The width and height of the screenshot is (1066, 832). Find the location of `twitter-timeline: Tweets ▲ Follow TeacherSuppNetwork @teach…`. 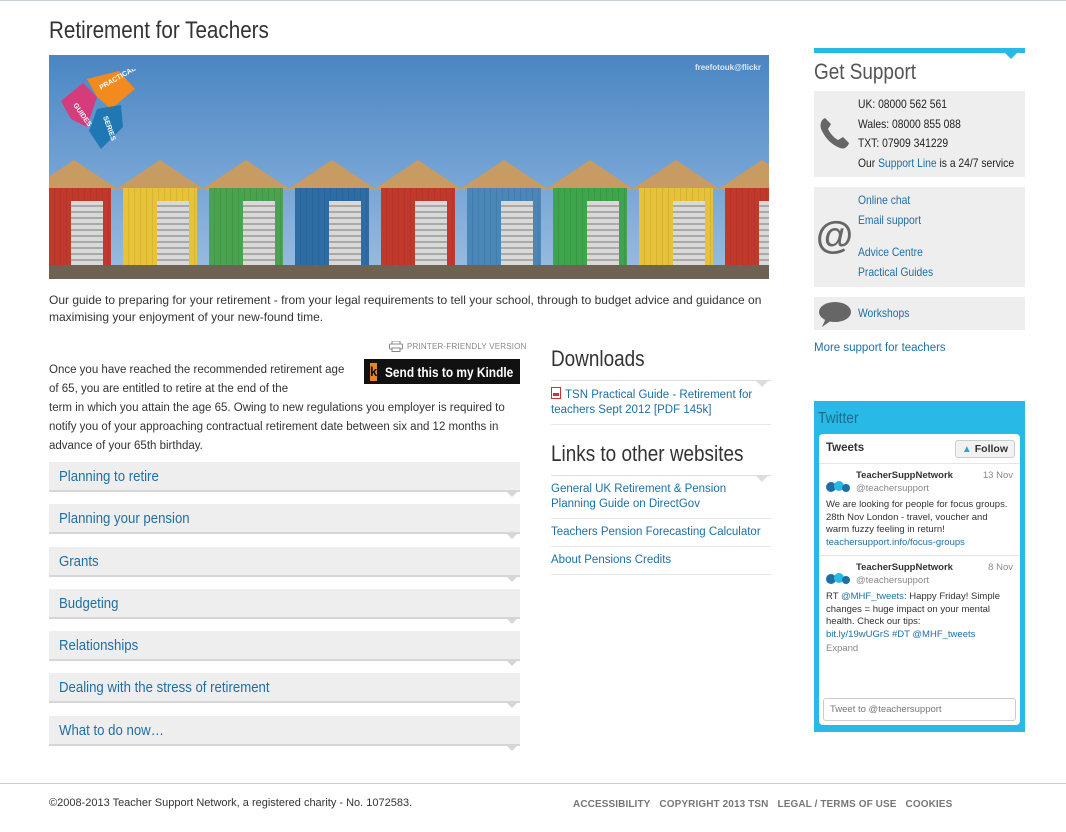

twitter-timeline: Tweets ▲ Follow TeacherSuppNetwork @teach… is located at coordinates (919, 579).